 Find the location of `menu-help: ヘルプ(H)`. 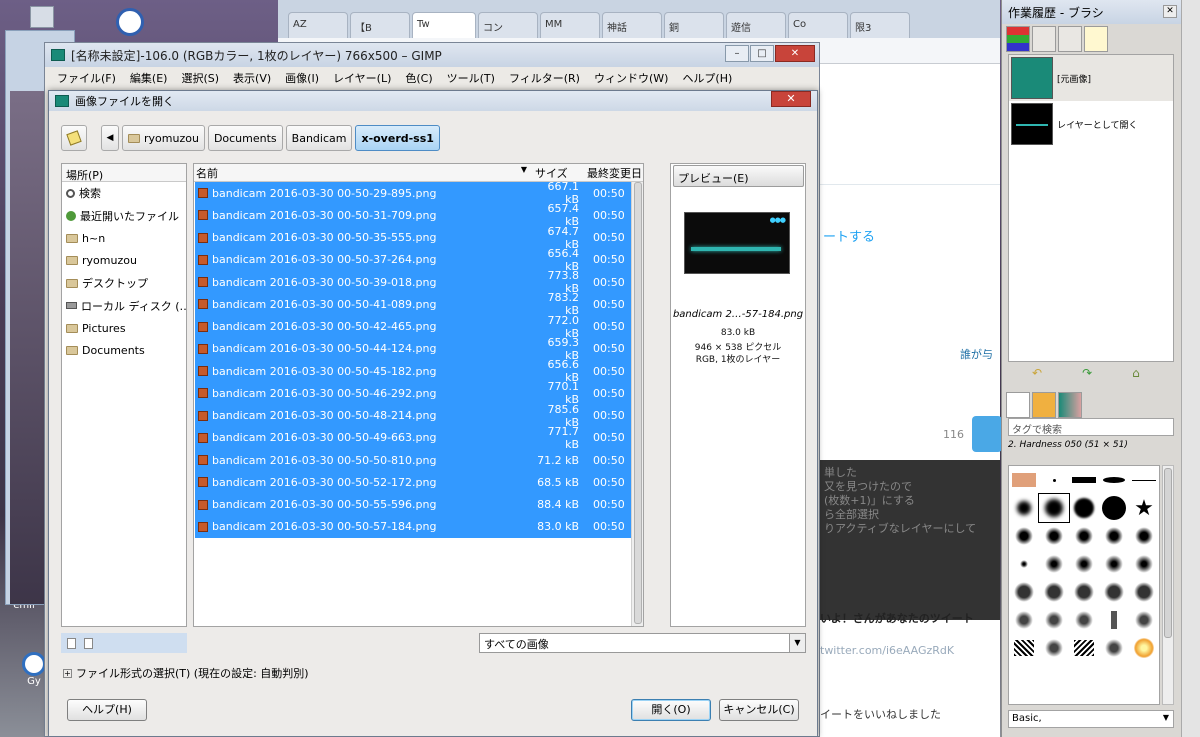

menu-help: ヘルプ(H) is located at coordinates (707, 78).